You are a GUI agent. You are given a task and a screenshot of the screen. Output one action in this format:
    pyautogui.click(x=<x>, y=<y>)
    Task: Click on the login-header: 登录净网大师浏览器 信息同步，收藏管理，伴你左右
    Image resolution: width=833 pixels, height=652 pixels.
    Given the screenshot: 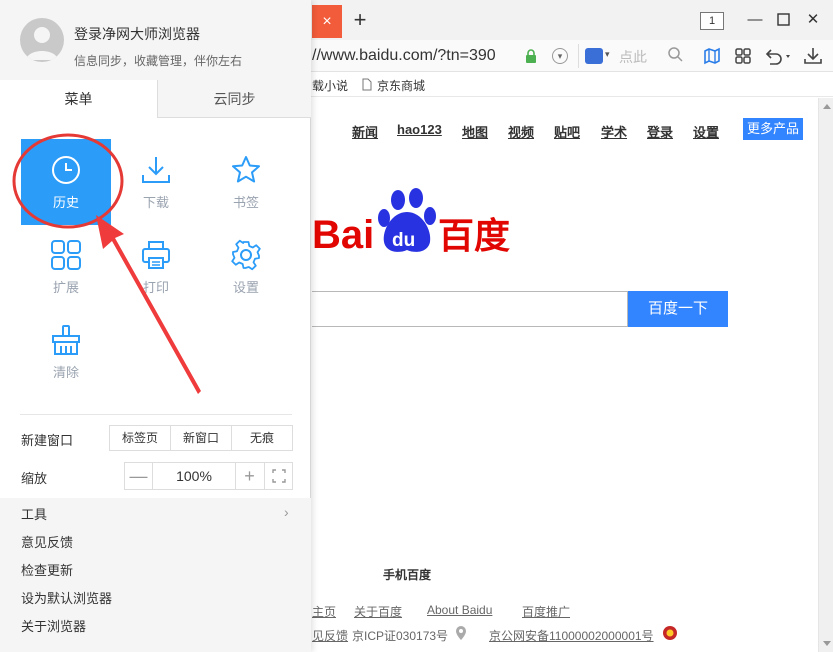 What is the action you would take?
    pyautogui.click(x=155, y=40)
    